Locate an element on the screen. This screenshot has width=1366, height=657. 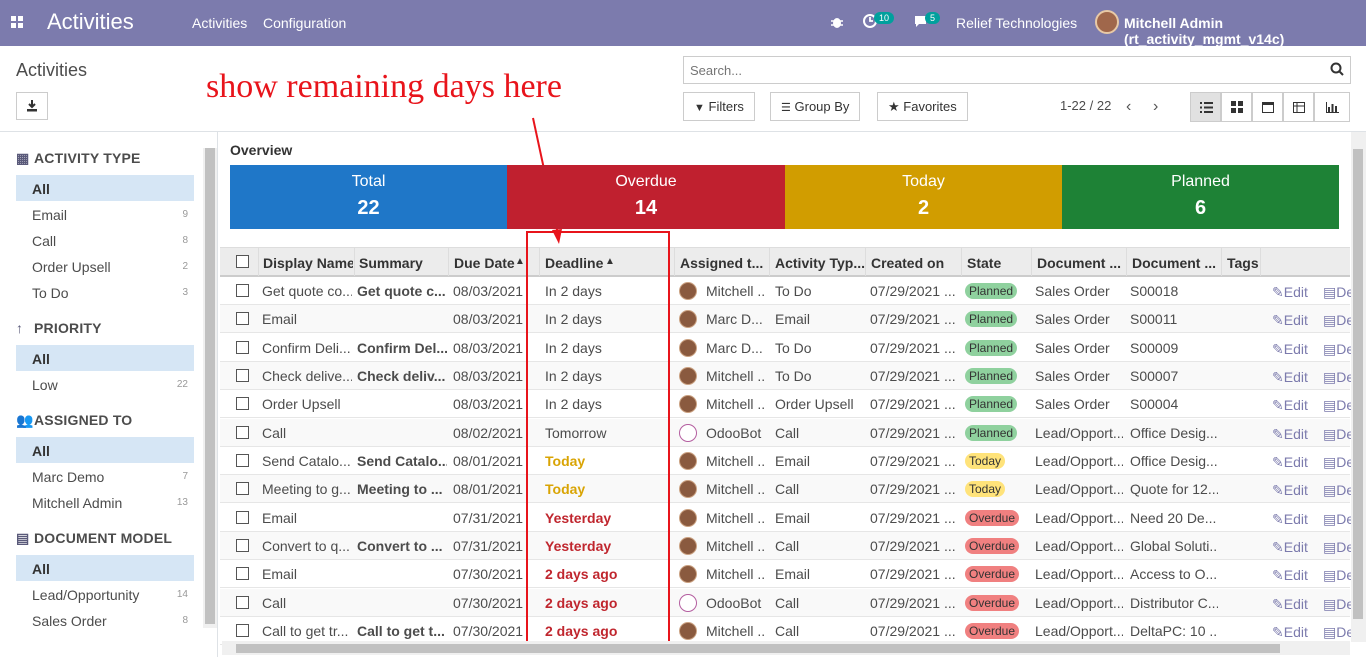
col-deadline: Deadline is located at coordinates (575, 263).